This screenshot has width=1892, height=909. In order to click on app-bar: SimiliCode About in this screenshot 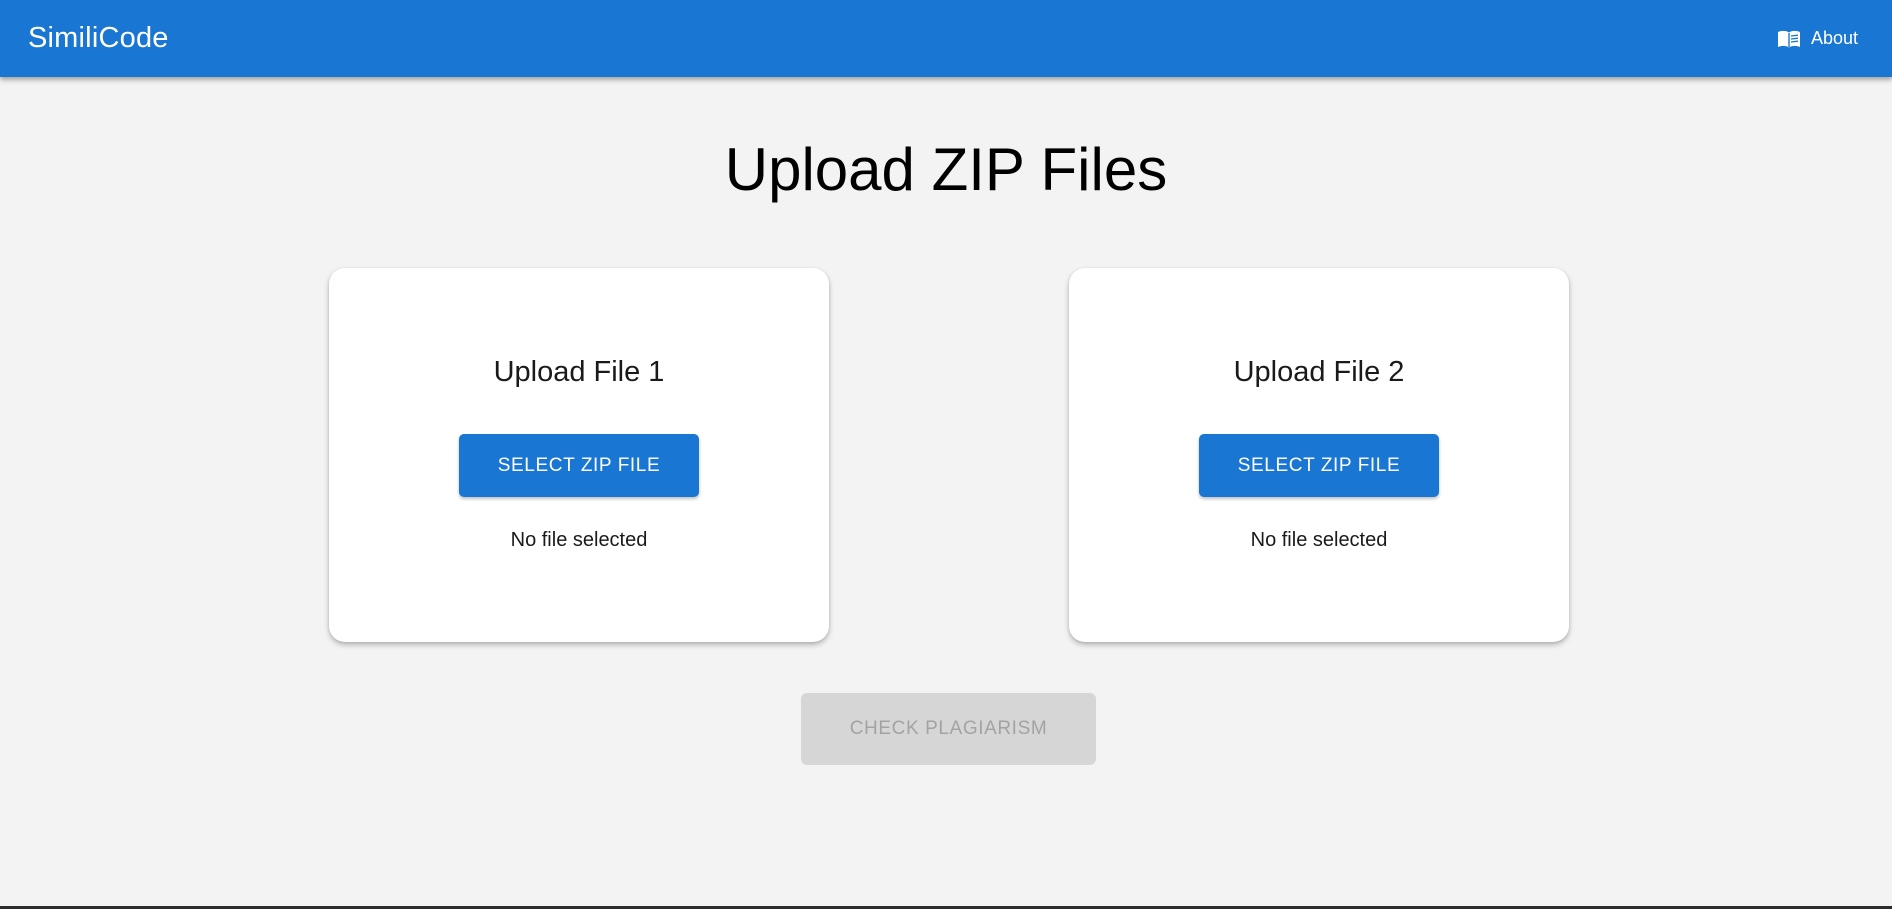, I will do `click(946, 38)`.